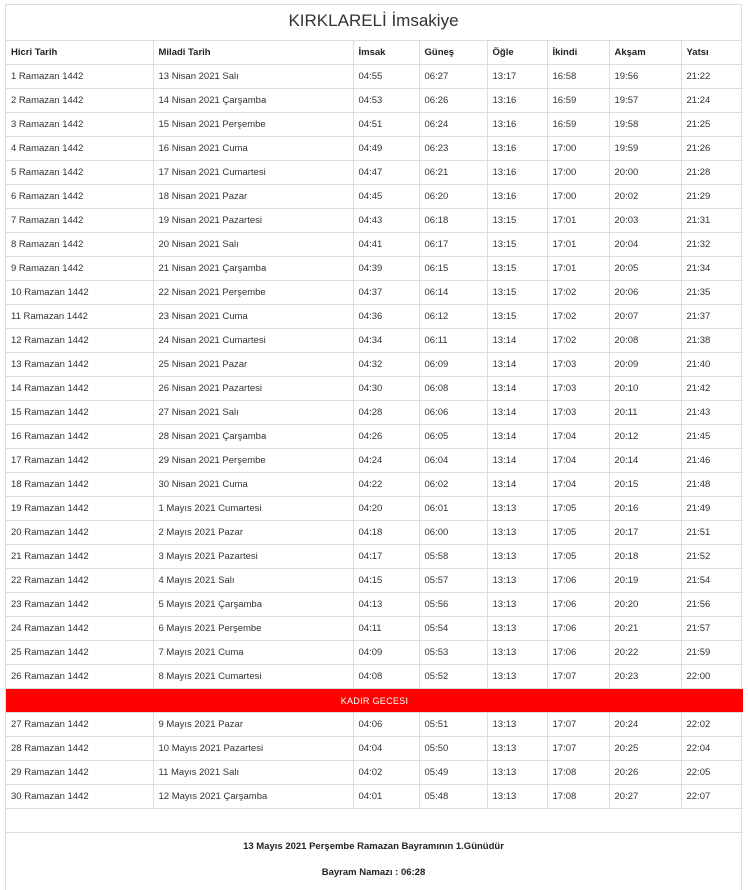 This screenshot has height=890, width=748. Describe the element at coordinates (712, 172) in the screenshot. I see `table-cell: 21:28` at that location.